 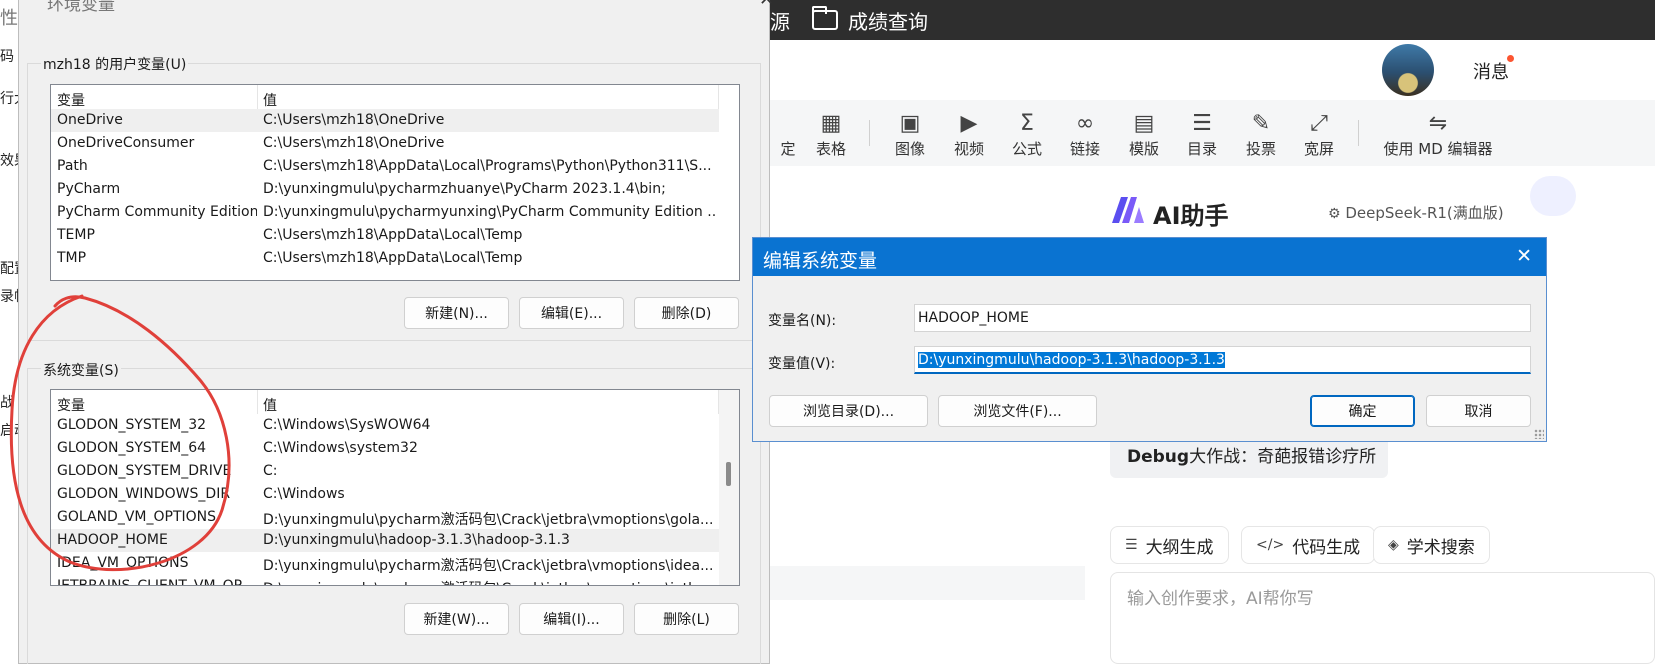 What do you see at coordinates (157, 212) in the screenshot?
I see `variable-name: PyCharm Community Edition` at bounding box center [157, 212].